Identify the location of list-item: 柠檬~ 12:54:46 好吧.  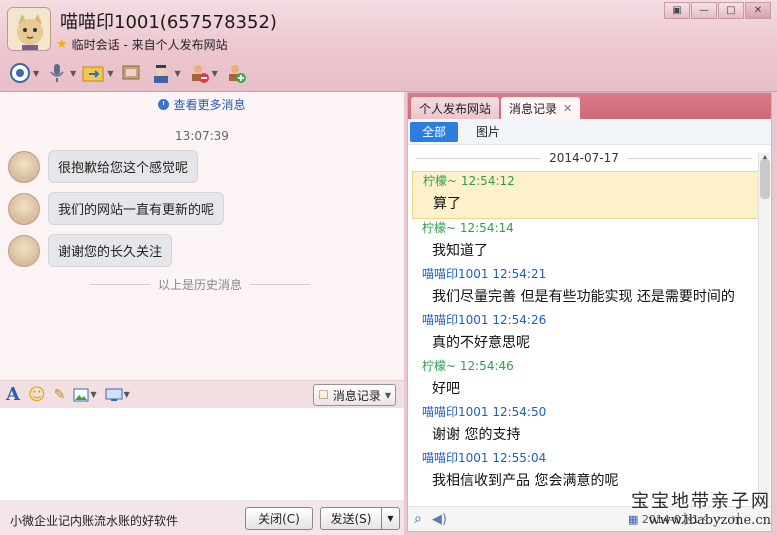
(586, 380).